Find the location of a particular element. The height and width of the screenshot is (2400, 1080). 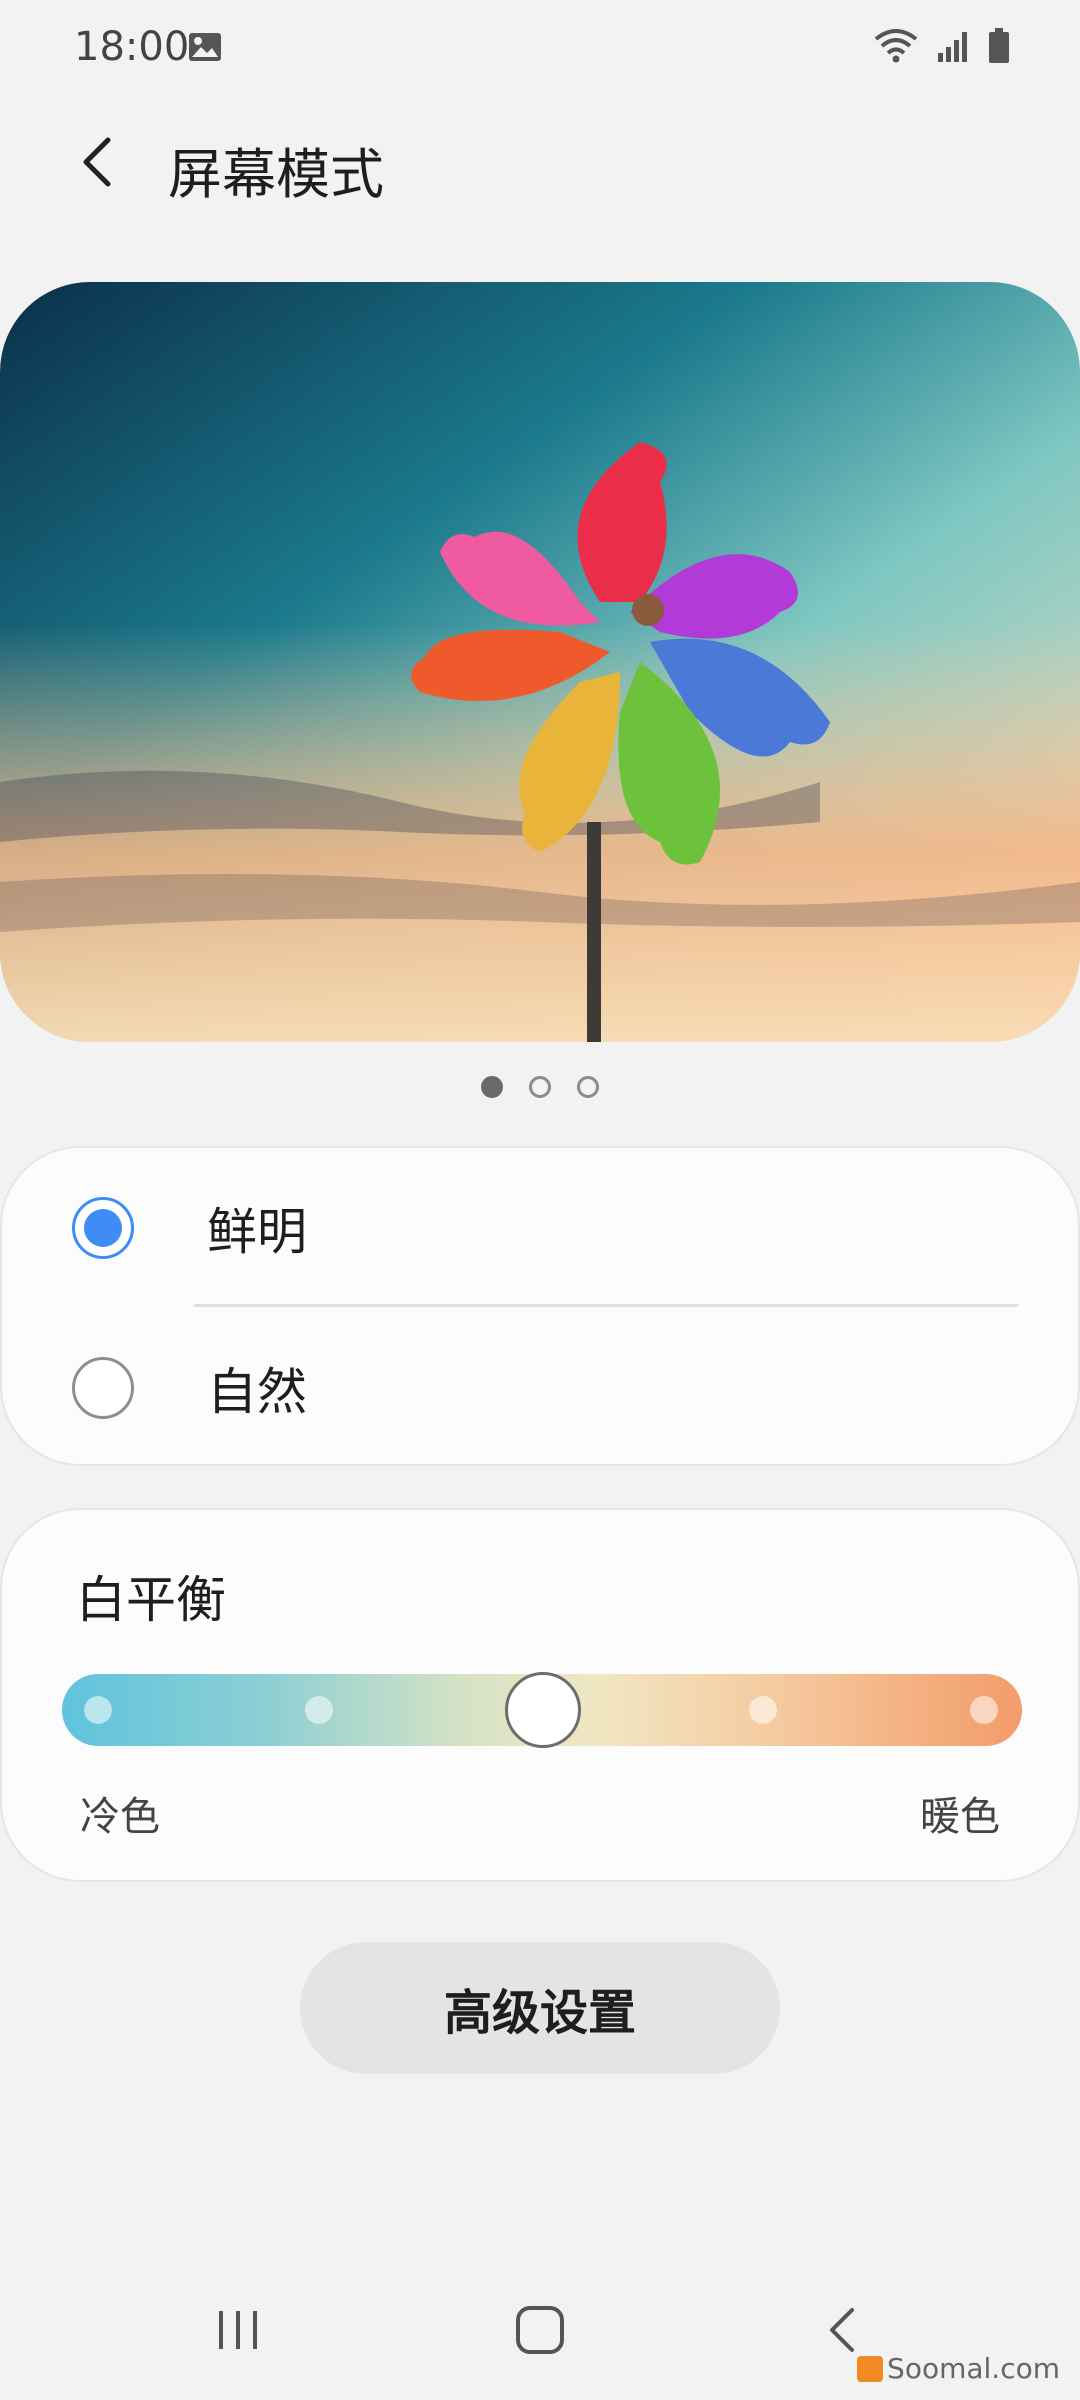

option-label: 鲜明 is located at coordinates (257, 1232).